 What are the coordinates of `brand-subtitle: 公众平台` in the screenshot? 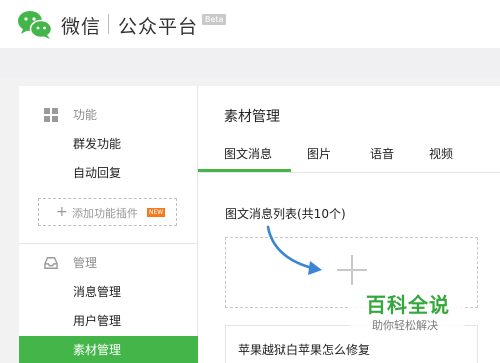 It's located at (158, 27).